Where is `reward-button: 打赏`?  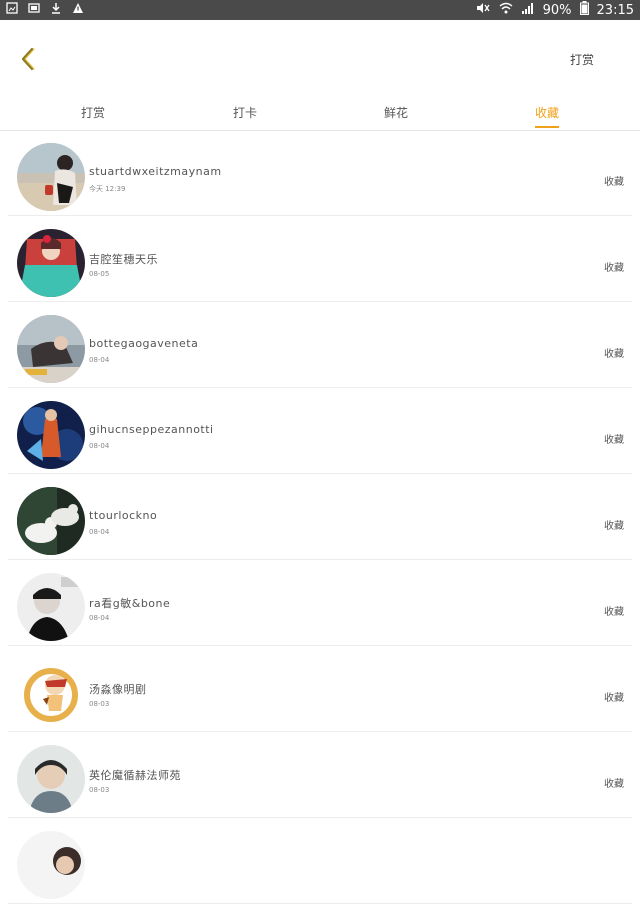 reward-button: 打赏 is located at coordinates (582, 59).